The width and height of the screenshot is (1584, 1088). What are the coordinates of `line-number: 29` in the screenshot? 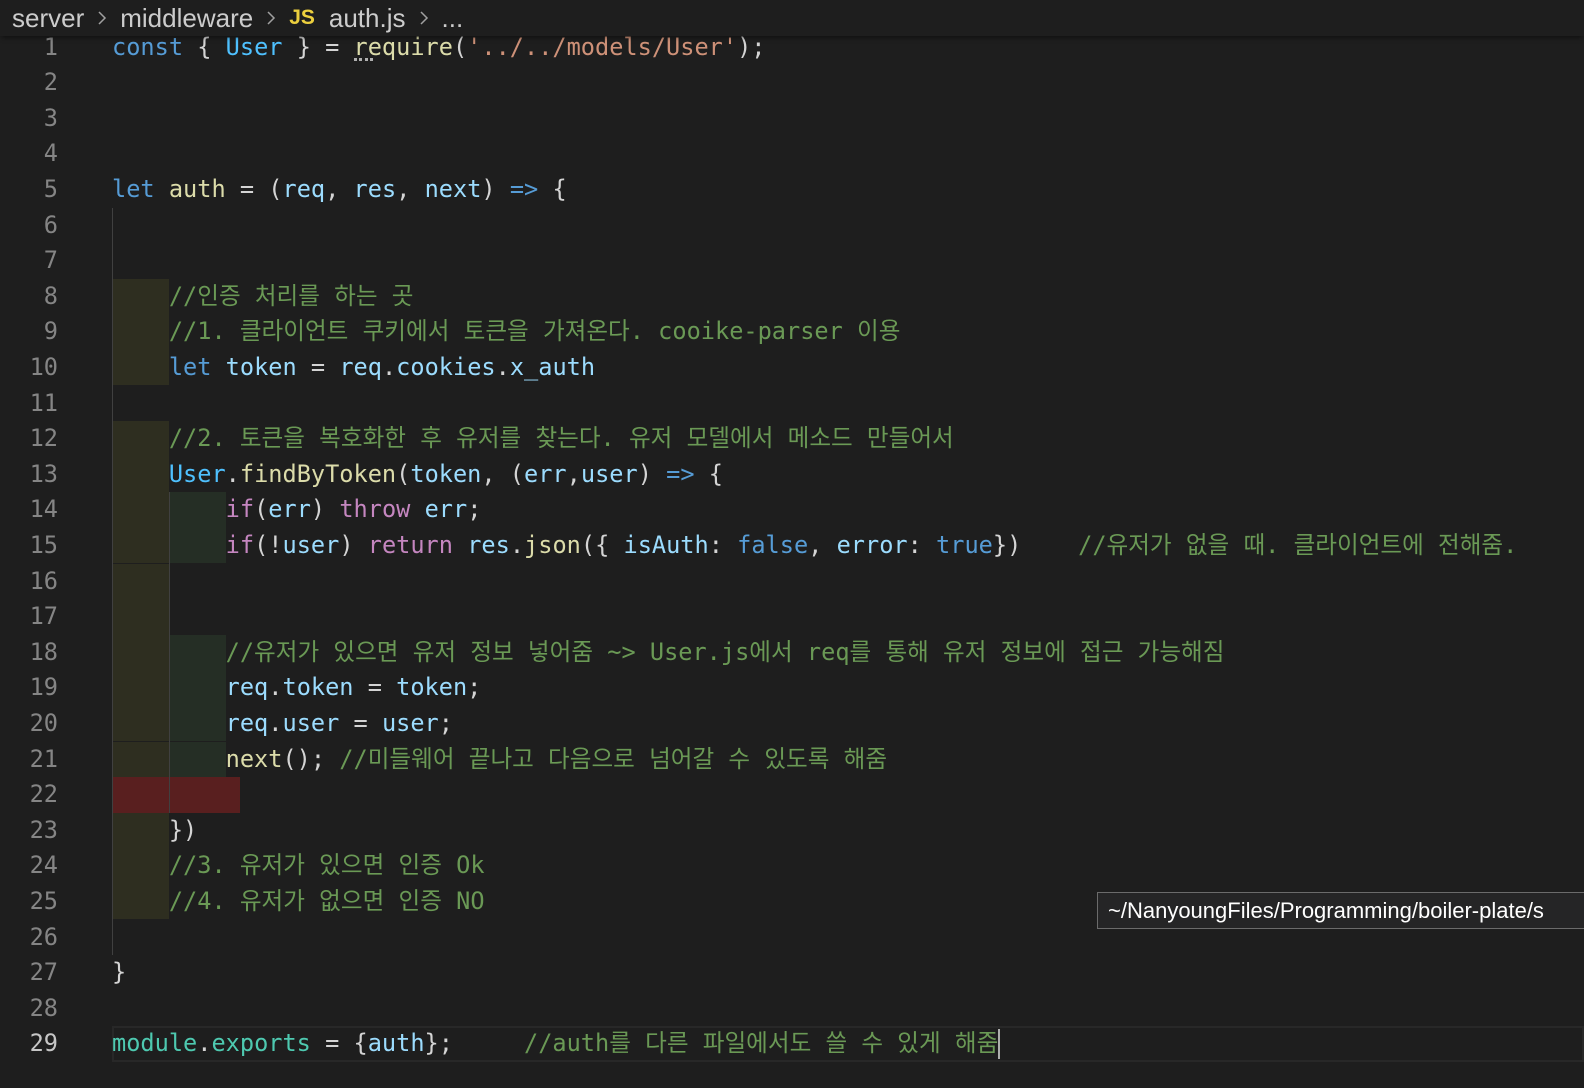 It's located at (29, 1044).